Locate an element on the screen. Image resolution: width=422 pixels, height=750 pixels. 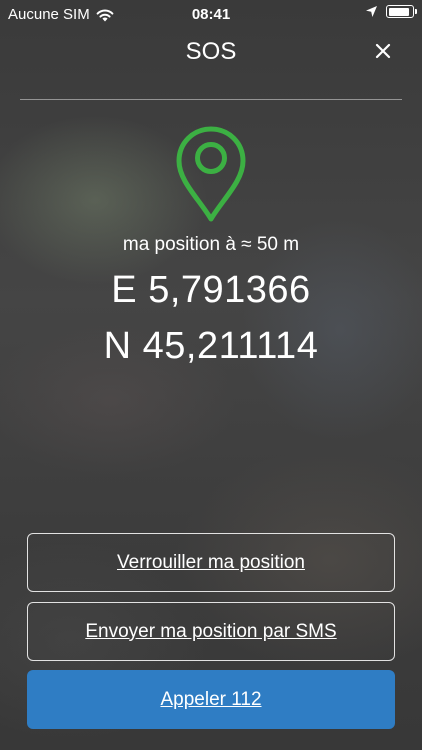
send-sms-label: Envoyer ma position par SMS is located at coordinates (211, 631).